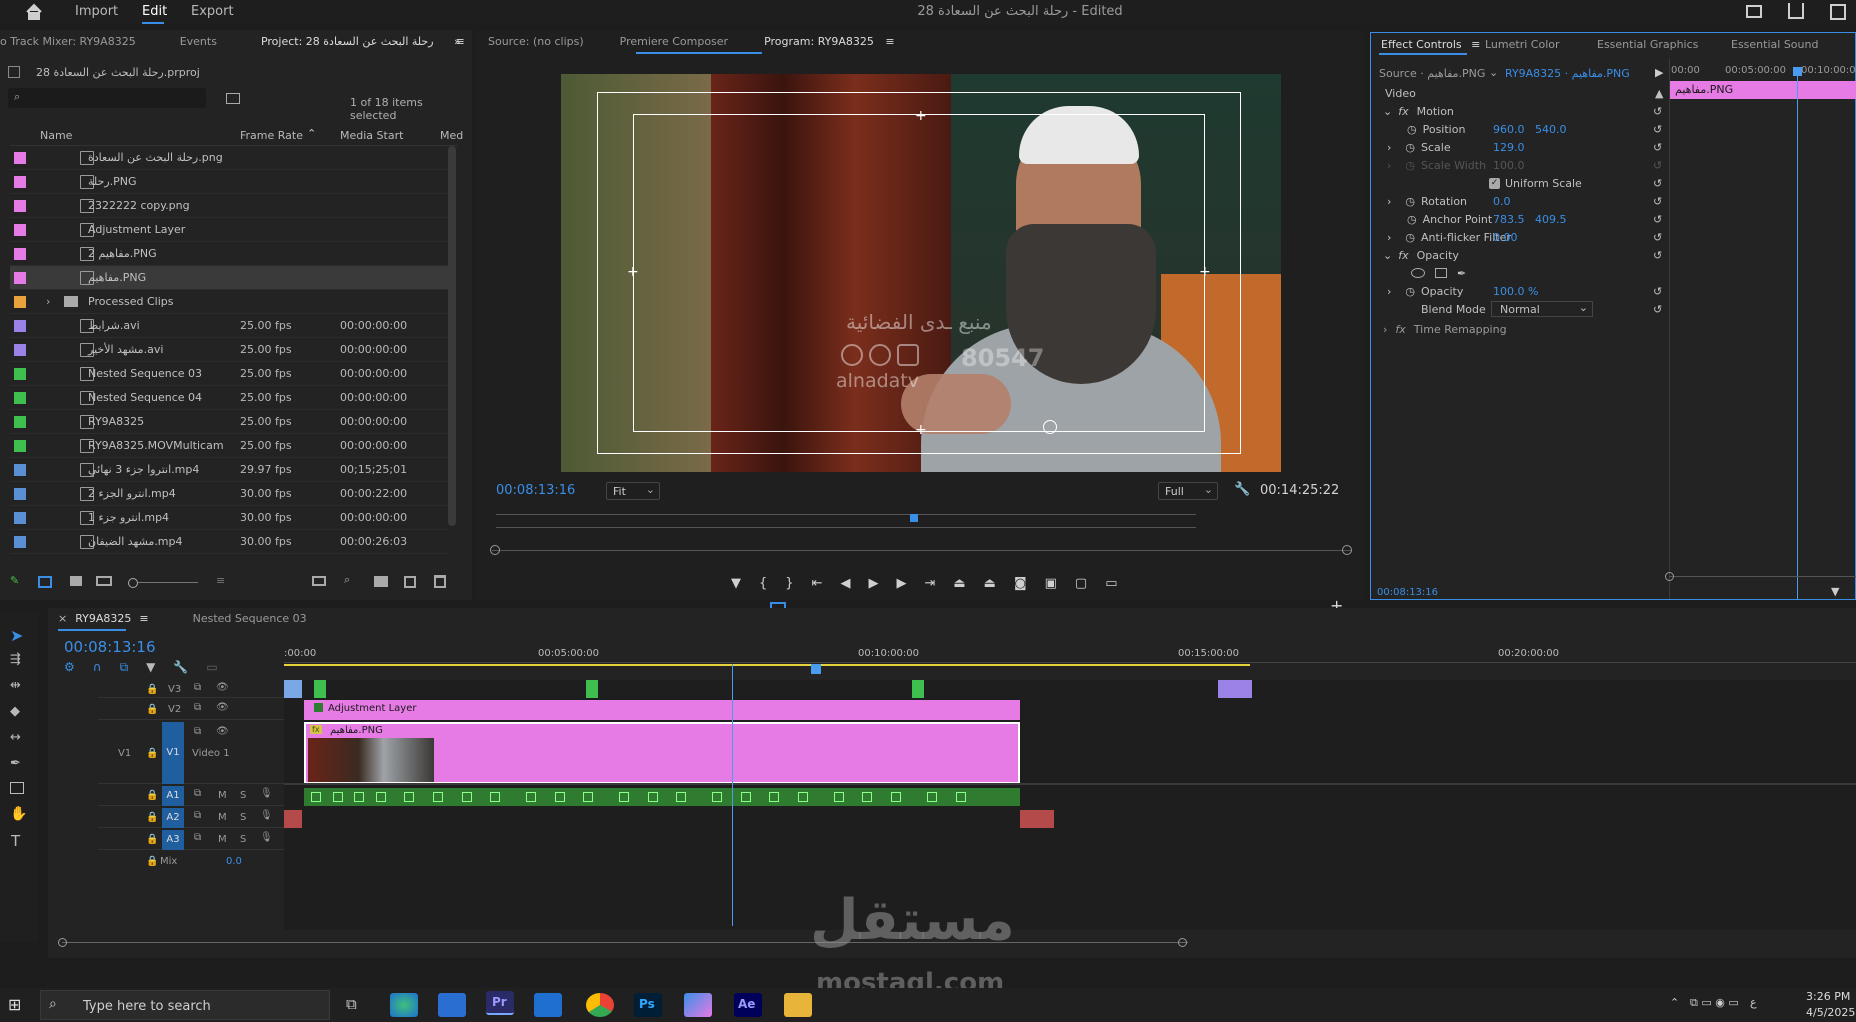  I want to click on go-to-out-icon: ⇥, so click(929, 585).